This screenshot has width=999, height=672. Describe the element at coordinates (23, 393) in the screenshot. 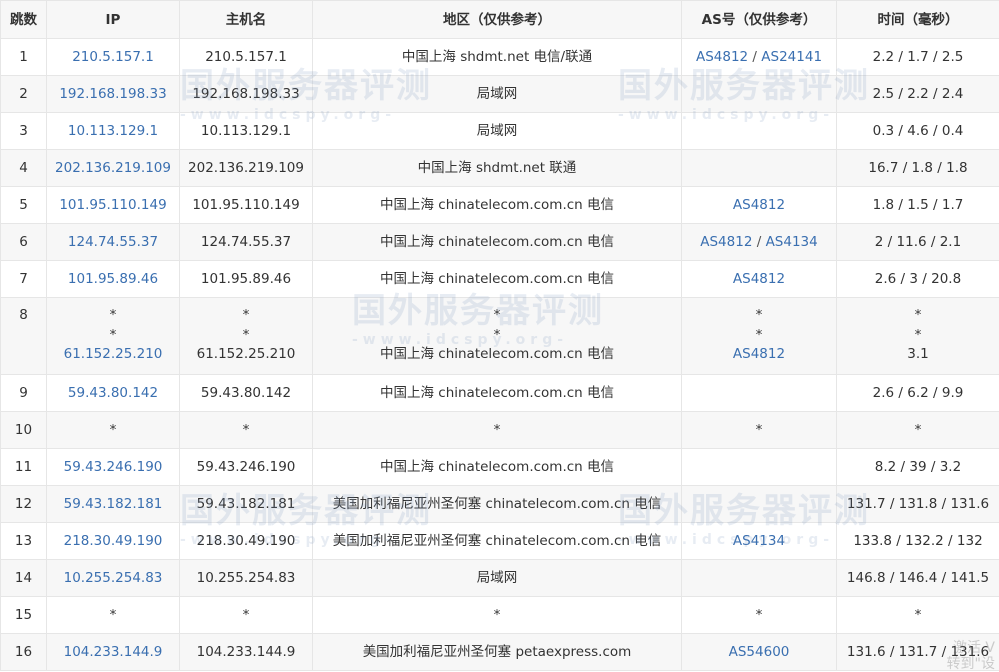

I see `hop-cell: 9` at that location.